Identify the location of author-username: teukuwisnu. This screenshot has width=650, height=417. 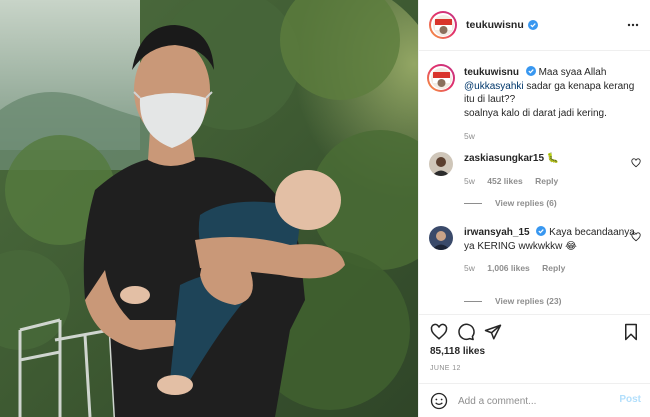
(495, 25).